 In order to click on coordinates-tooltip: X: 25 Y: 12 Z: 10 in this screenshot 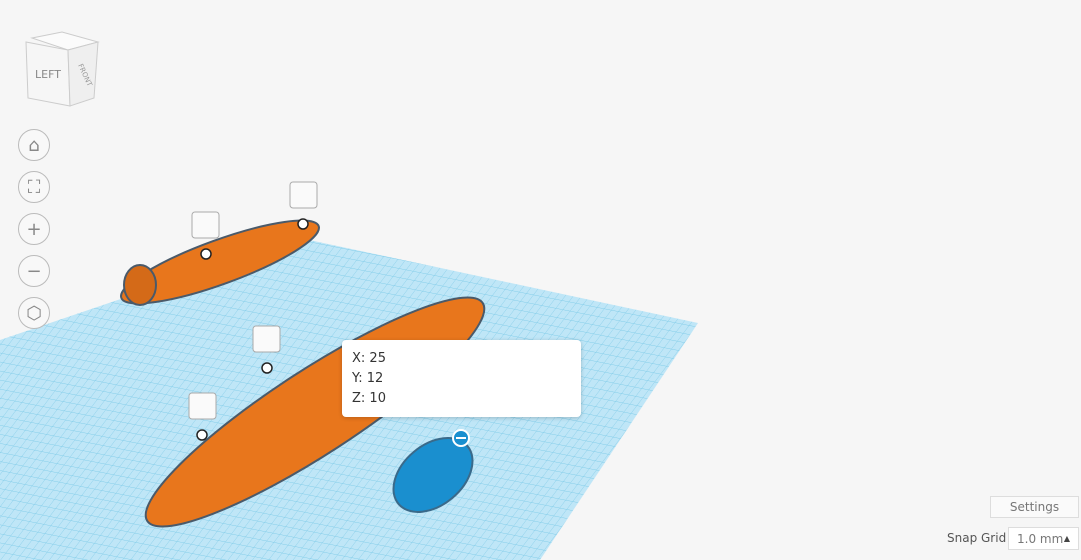, I will do `click(461, 378)`.